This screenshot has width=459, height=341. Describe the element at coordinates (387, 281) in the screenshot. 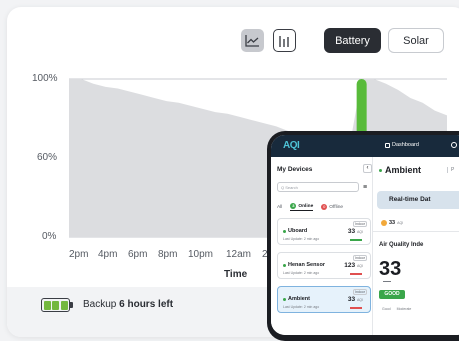

I see `aqi-underline` at that location.